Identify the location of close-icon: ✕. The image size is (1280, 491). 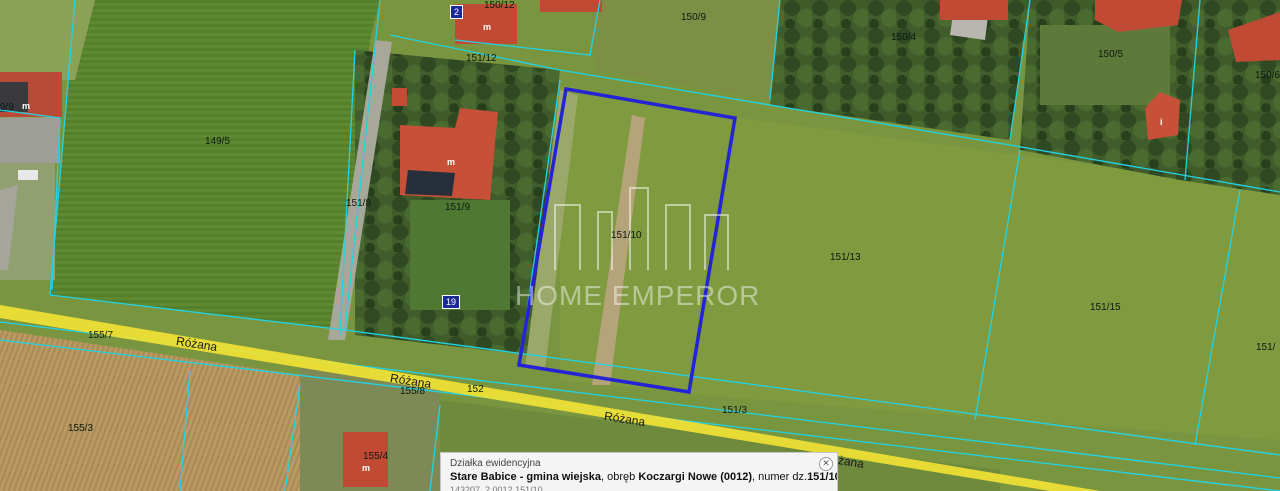
(826, 464).